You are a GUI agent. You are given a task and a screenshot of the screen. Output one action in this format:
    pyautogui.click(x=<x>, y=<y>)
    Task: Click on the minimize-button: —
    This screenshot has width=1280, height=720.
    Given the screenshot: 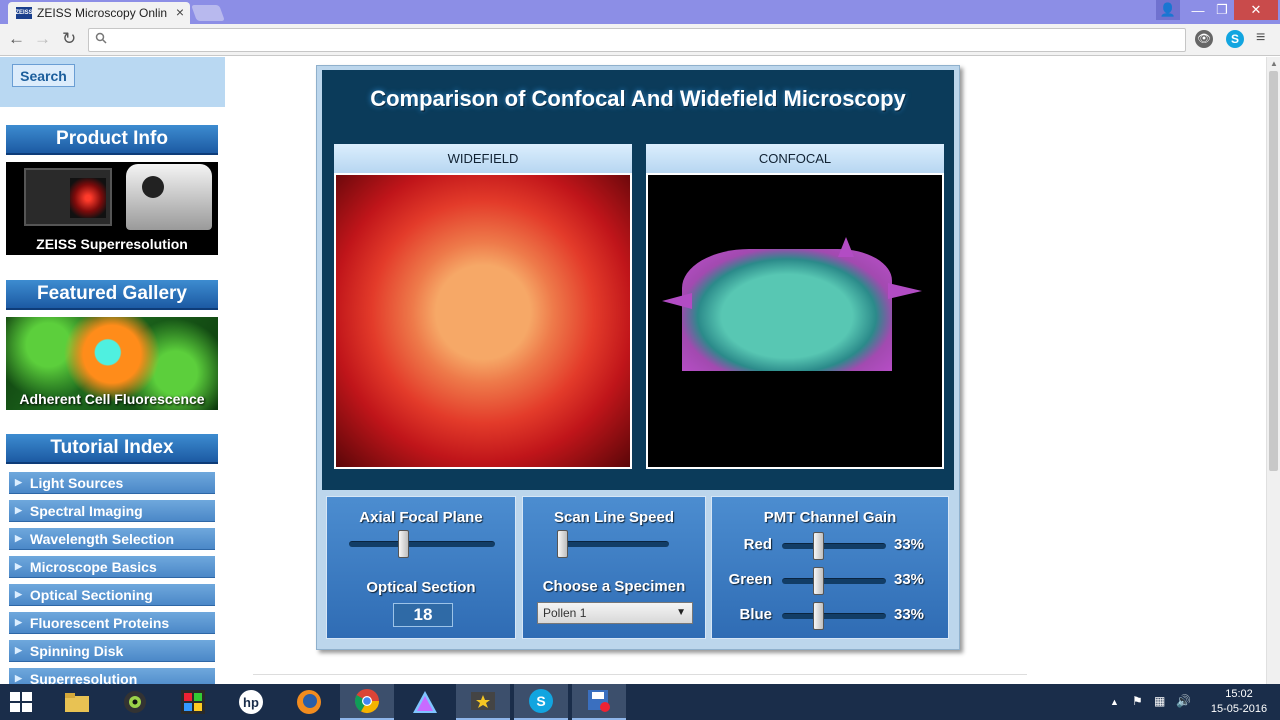 What is the action you would take?
    pyautogui.click(x=1198, y=10)
    